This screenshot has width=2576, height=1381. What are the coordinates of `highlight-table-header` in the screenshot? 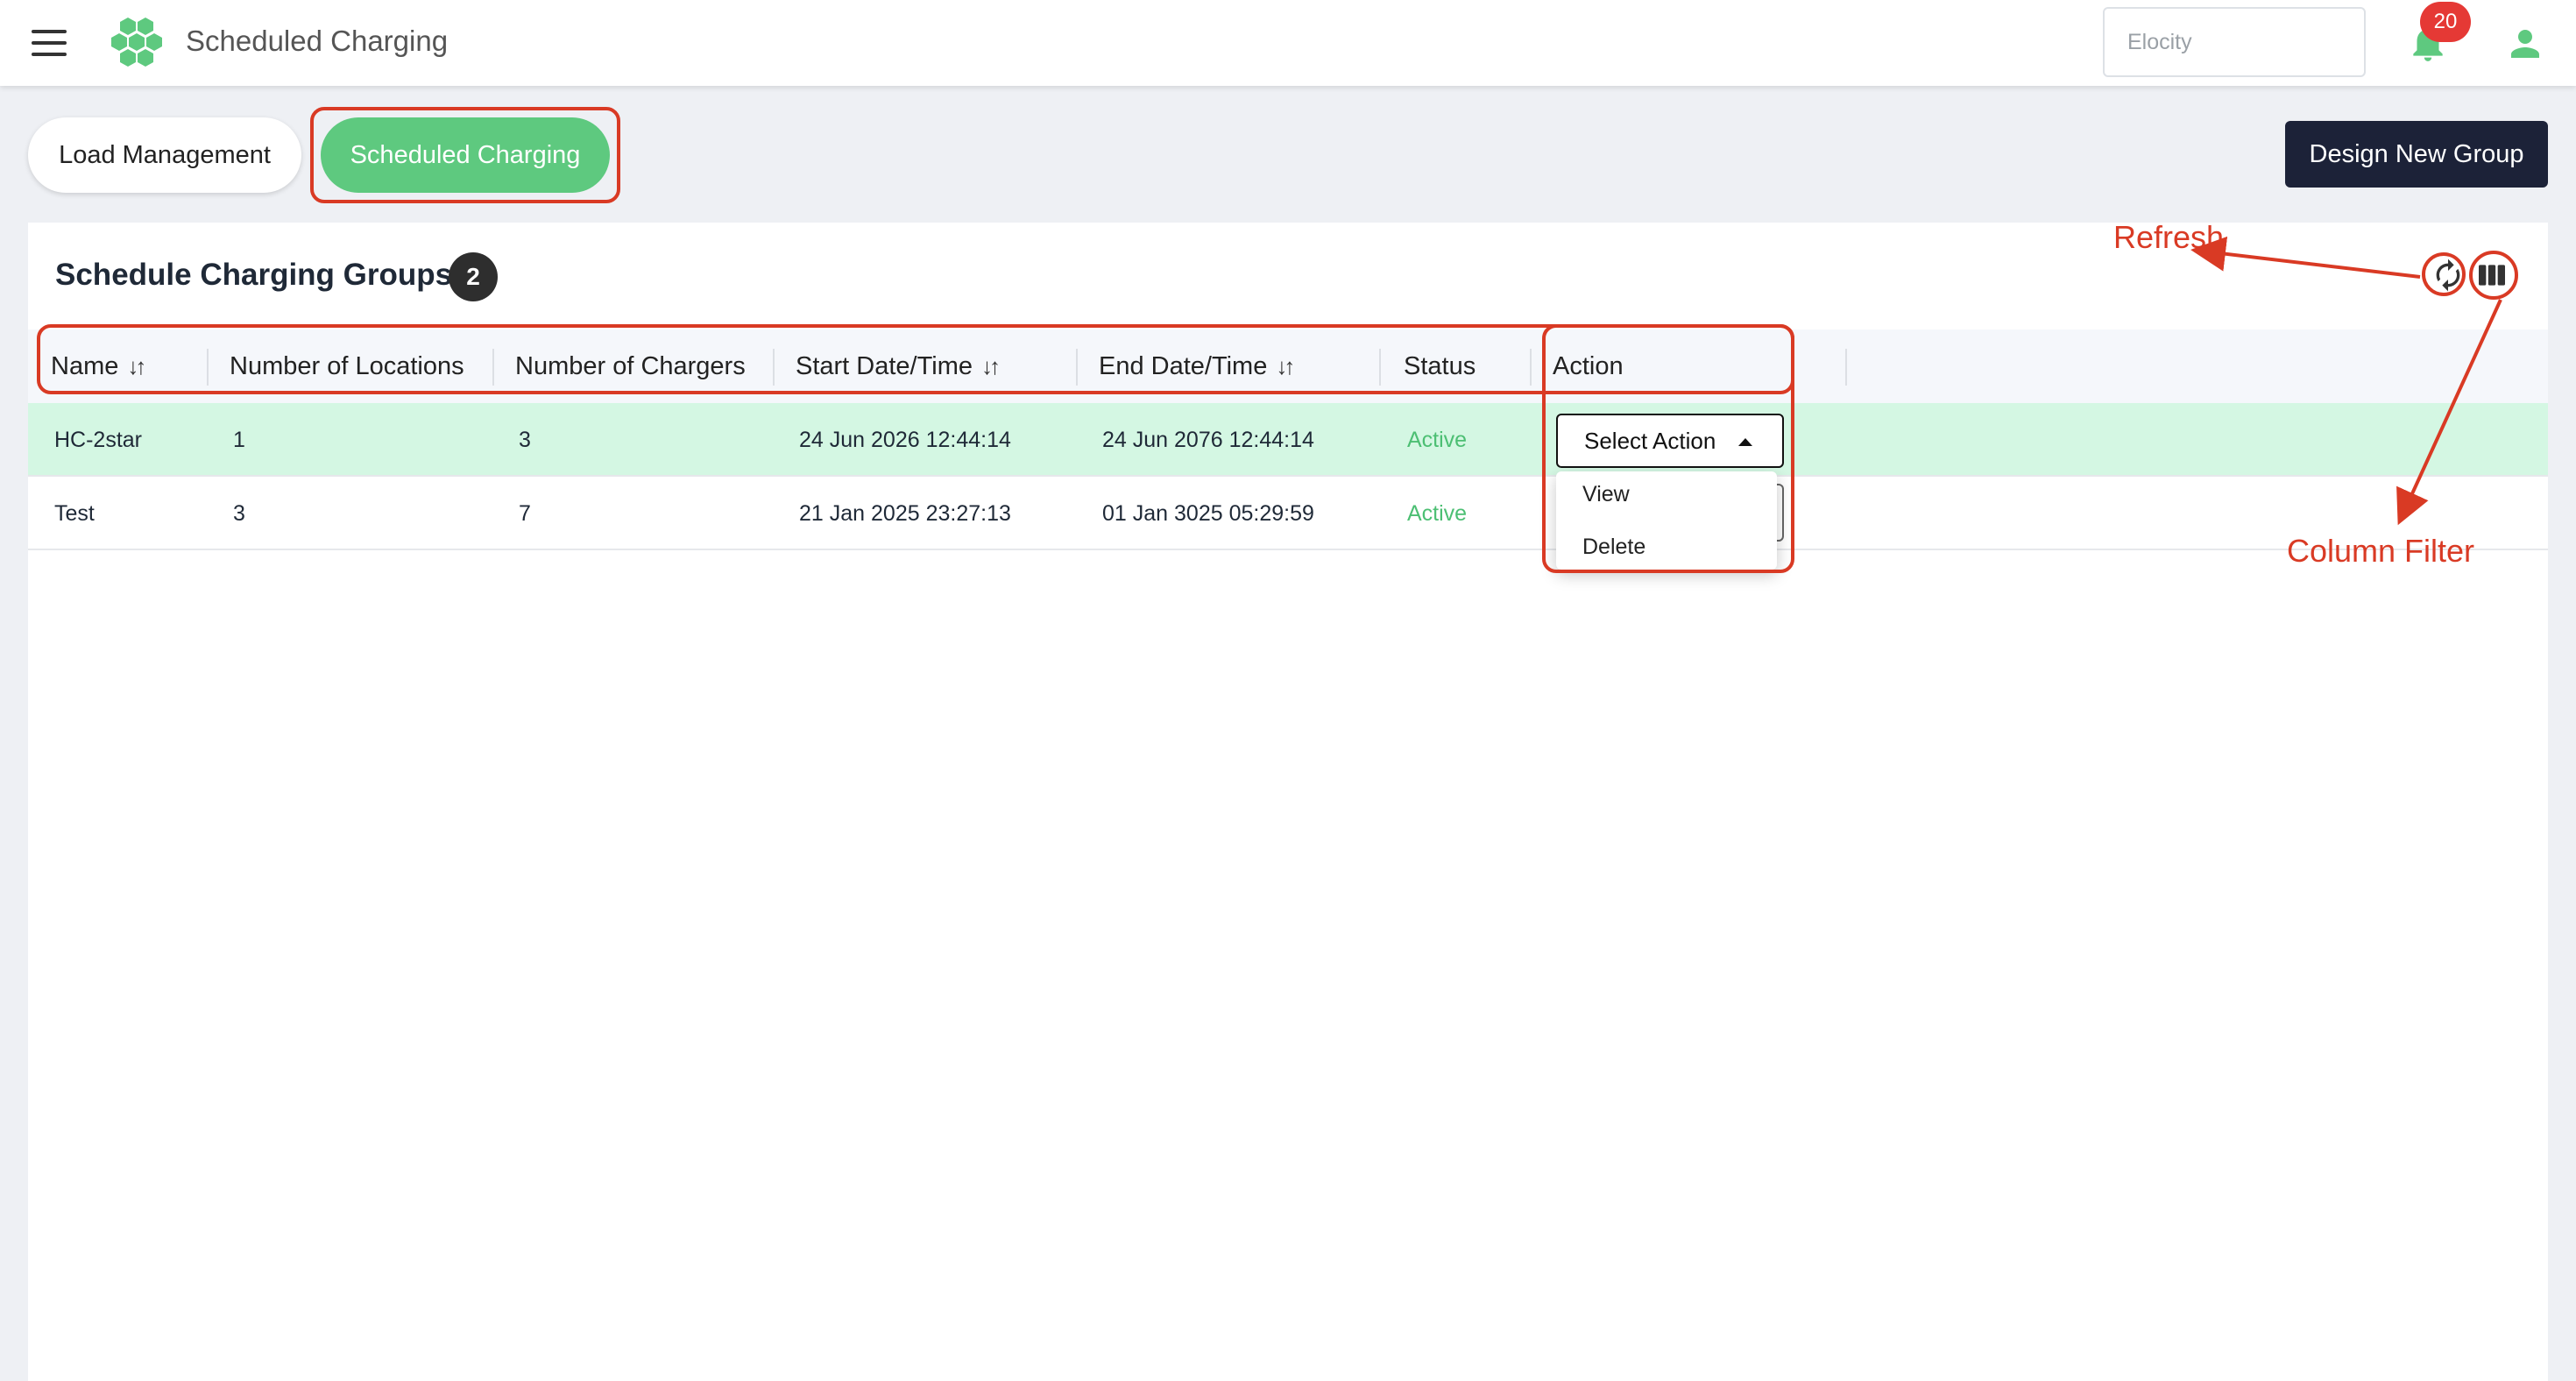 It's located at (915, 359).